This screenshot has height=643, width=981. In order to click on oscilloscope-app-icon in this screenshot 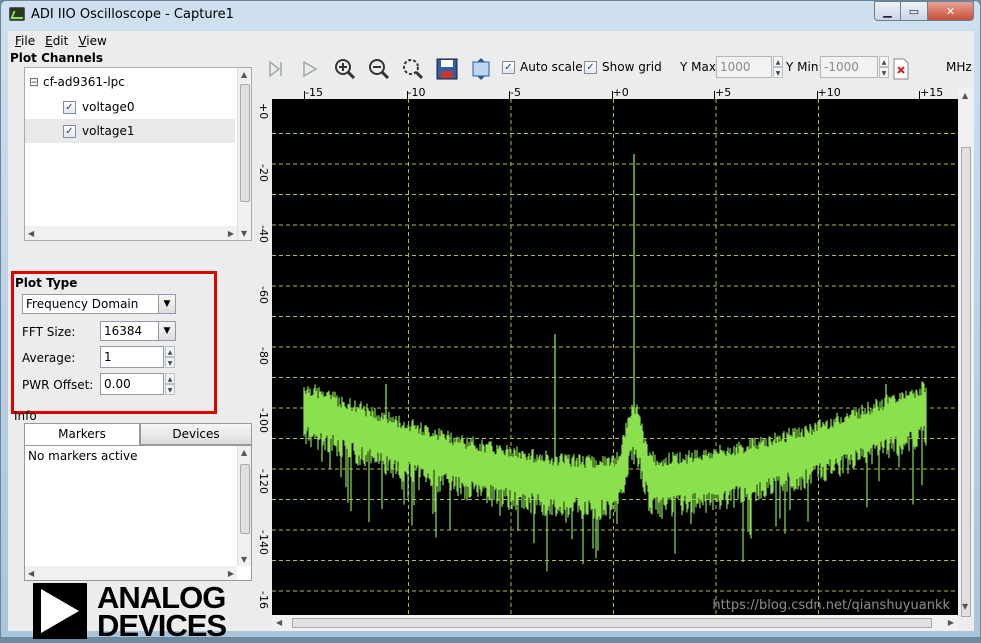, I will do `click(17, 14)`.